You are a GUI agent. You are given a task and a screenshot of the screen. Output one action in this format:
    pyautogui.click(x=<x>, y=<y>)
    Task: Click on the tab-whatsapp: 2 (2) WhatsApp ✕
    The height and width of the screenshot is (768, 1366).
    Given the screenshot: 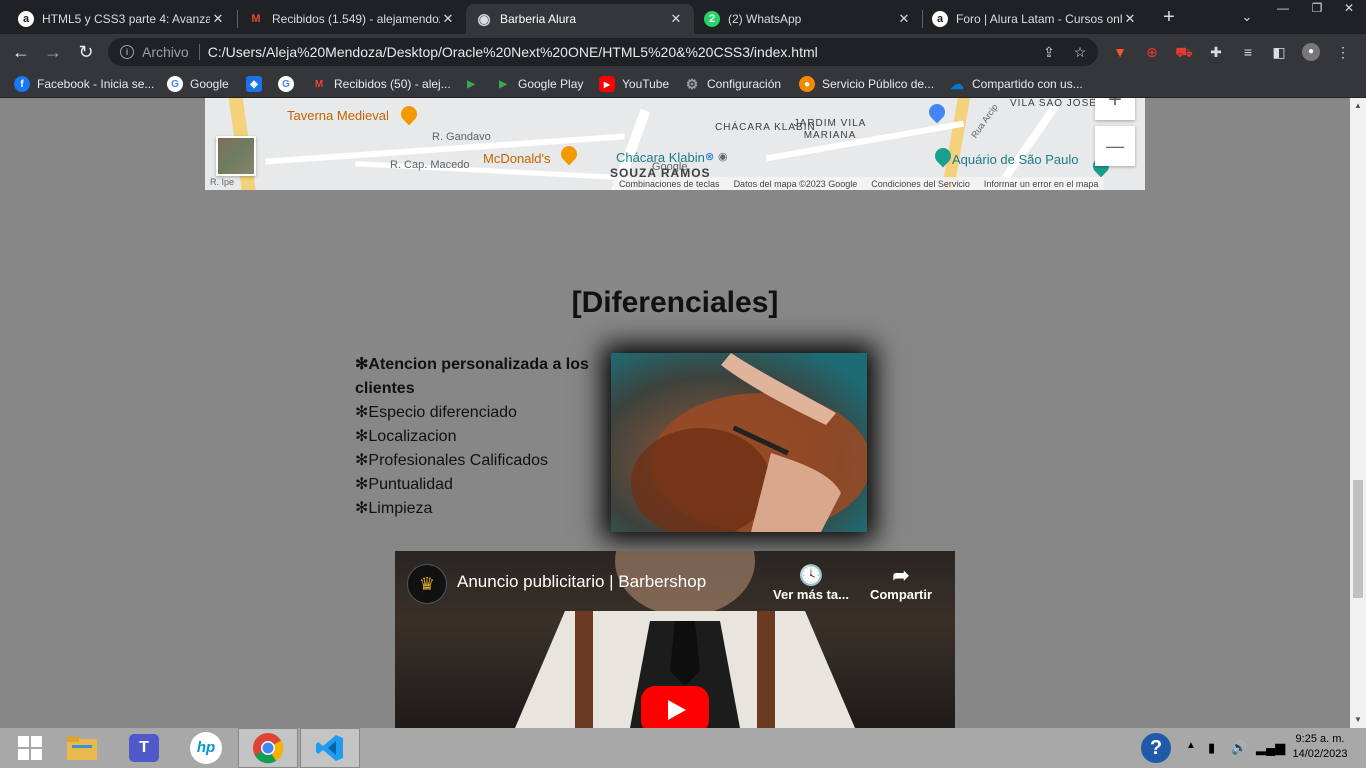 What is the action you would take?
    pyautogui.click(x=808, y=19)
    